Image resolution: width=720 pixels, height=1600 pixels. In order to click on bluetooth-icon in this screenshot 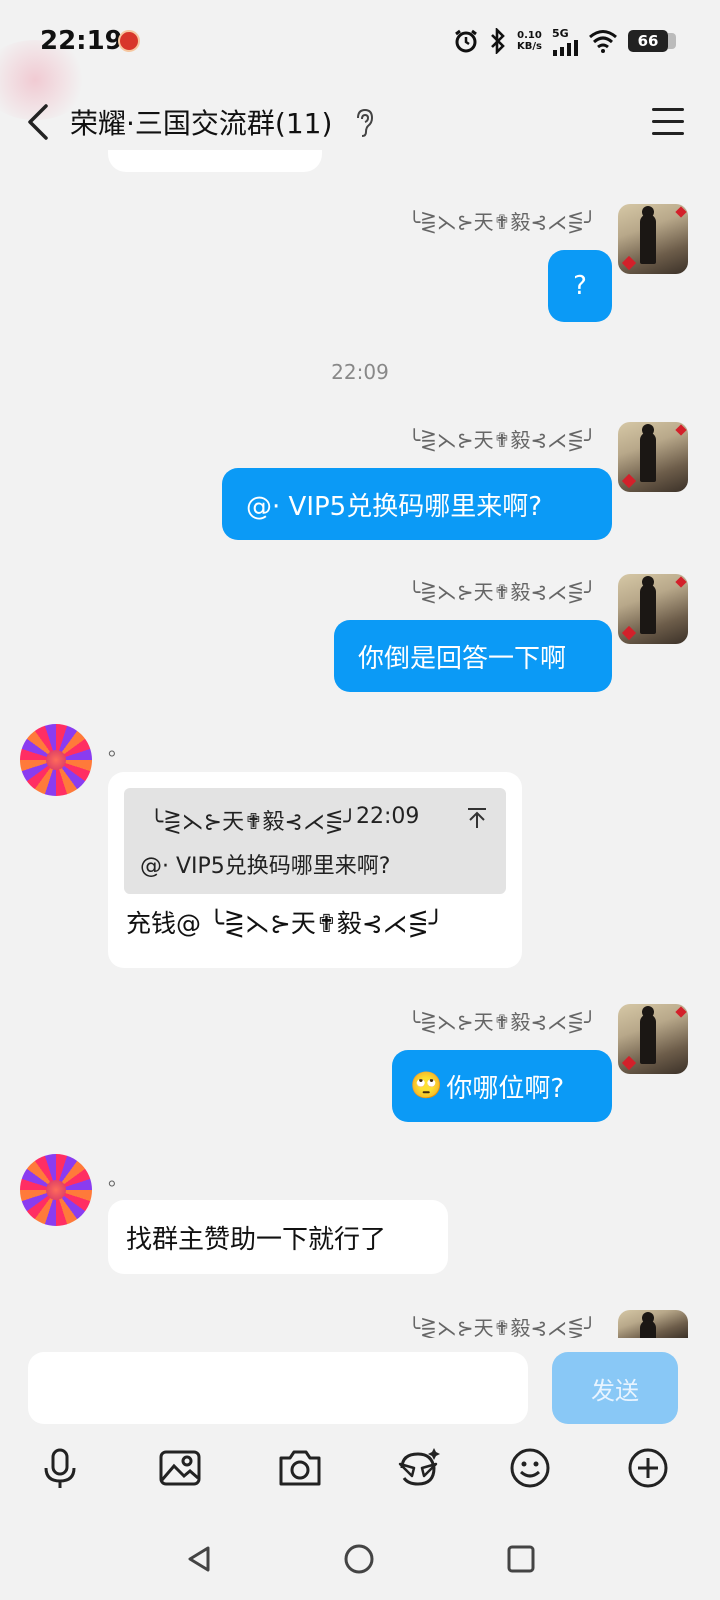, I will do `click(498, 41)`.